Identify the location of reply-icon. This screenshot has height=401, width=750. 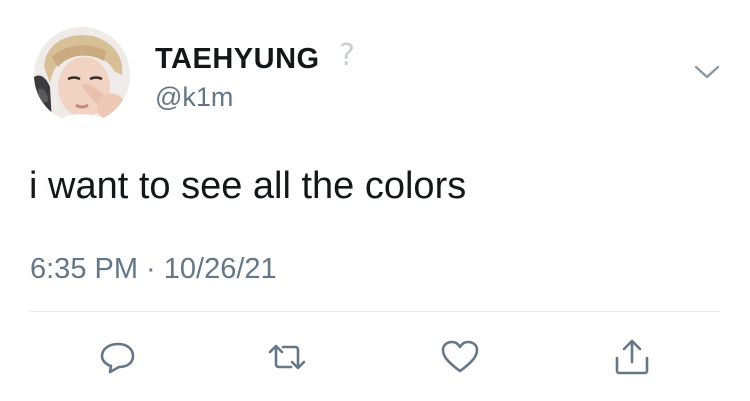
(117, 358).